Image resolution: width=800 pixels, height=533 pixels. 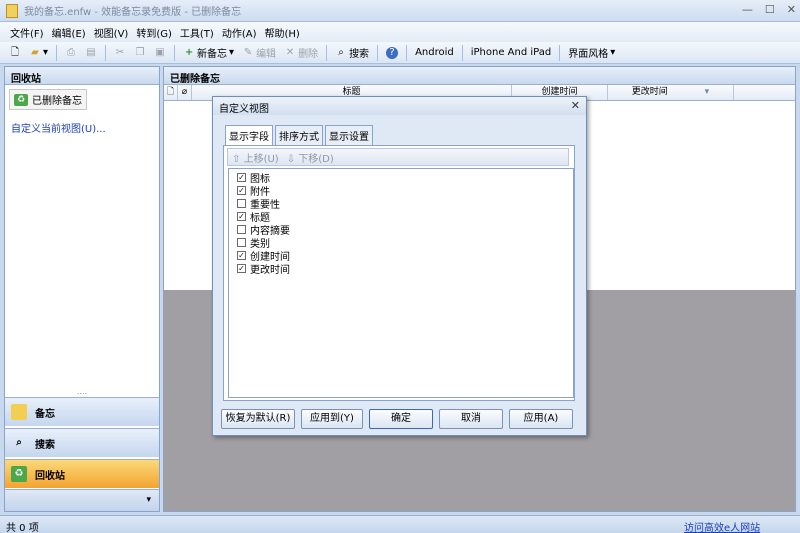 I want to click on new-memo-button: + 新备忘 ▾, so click(x=208, y=53).